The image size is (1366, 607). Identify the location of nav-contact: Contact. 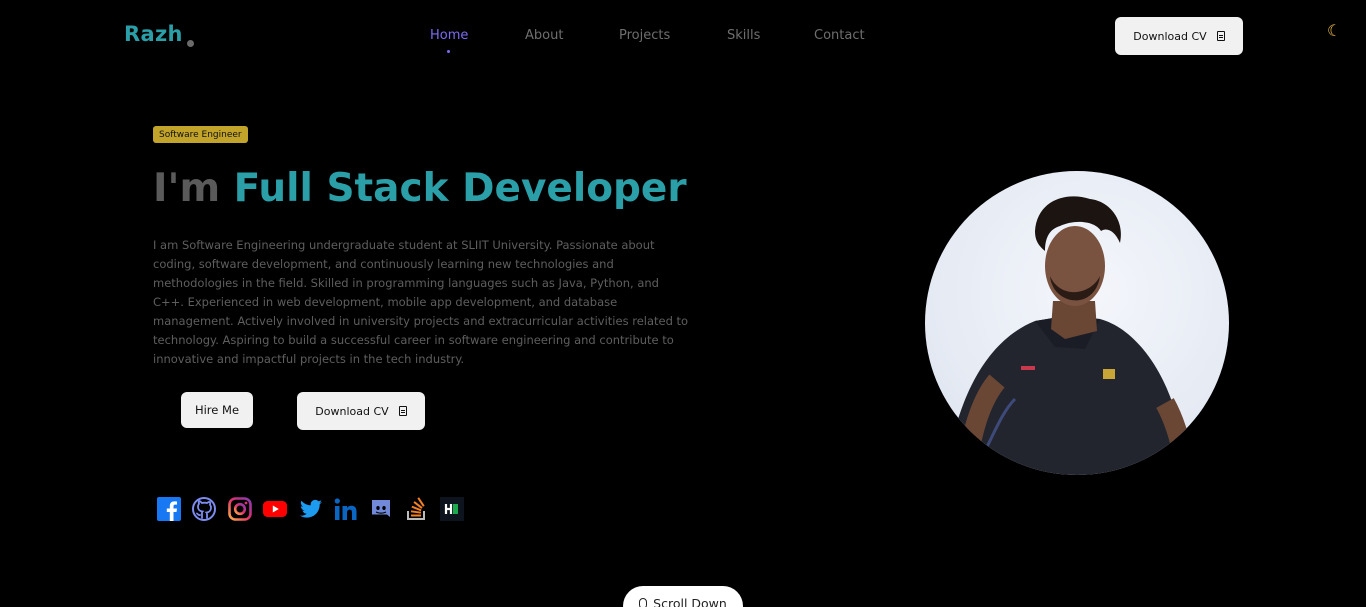
(839, 35).